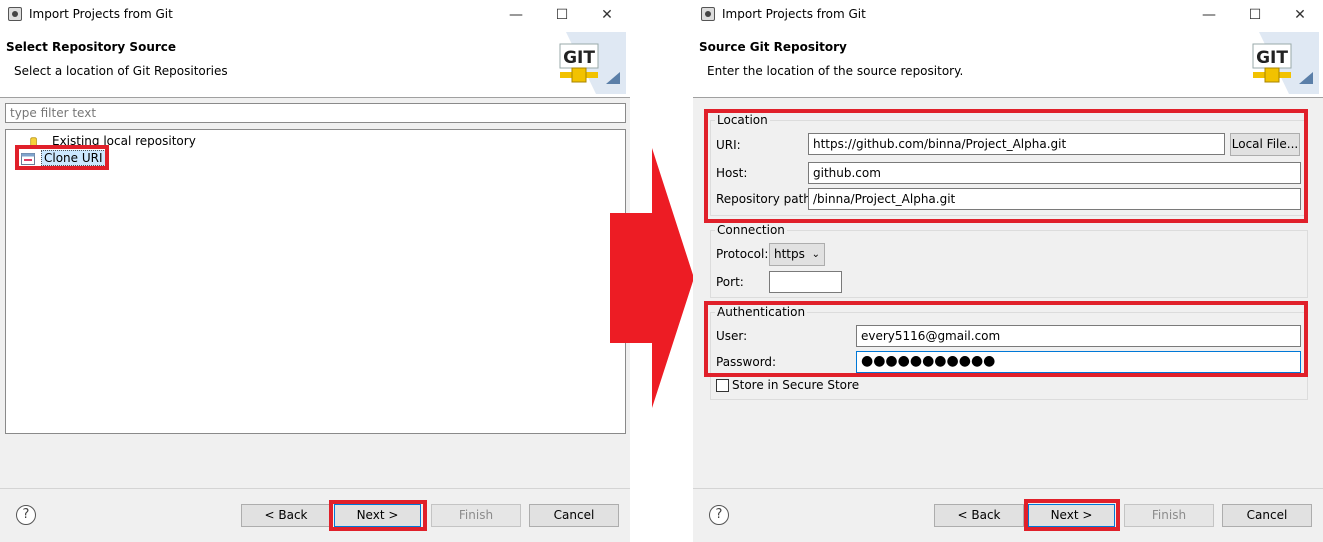 This screenshot has width=1323, height=542. Describe the element at coordinates (815, 254) in the screenshot. I see `chevron-down-icon: ⌄` at that location.